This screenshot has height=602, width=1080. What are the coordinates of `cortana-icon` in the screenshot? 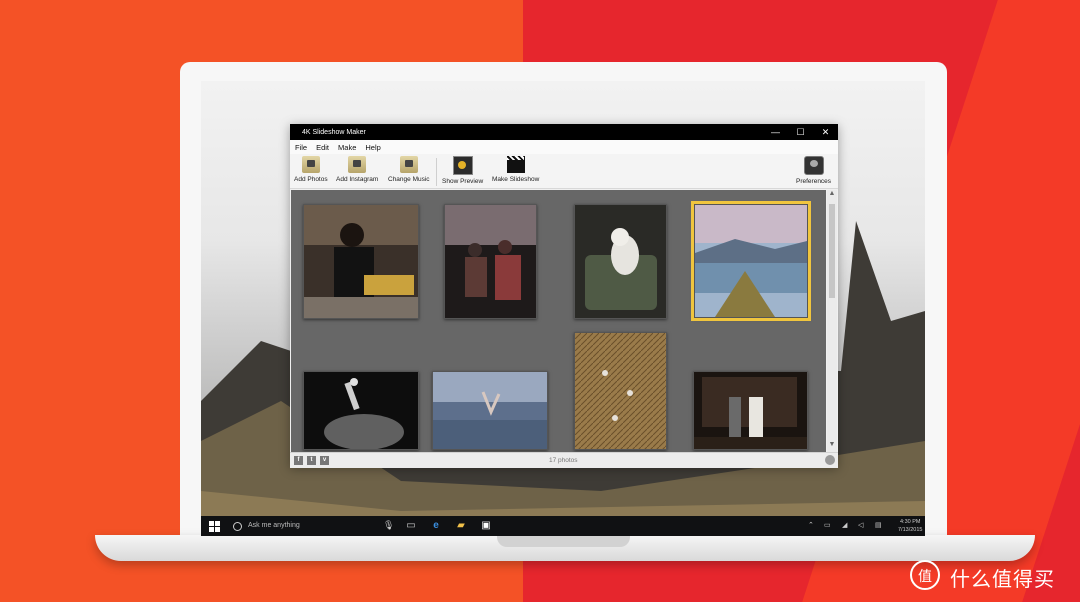 It's located at (237, 526).